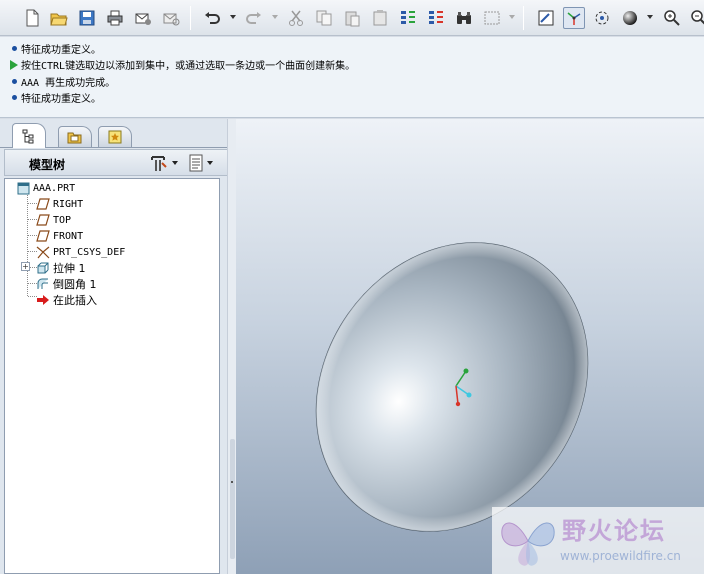 This screenshot has height=574, width=704. What do you see at coordinates (630, 18) in the screenshot?
I see `shading-style-icon` at bounding box center [630, 18].